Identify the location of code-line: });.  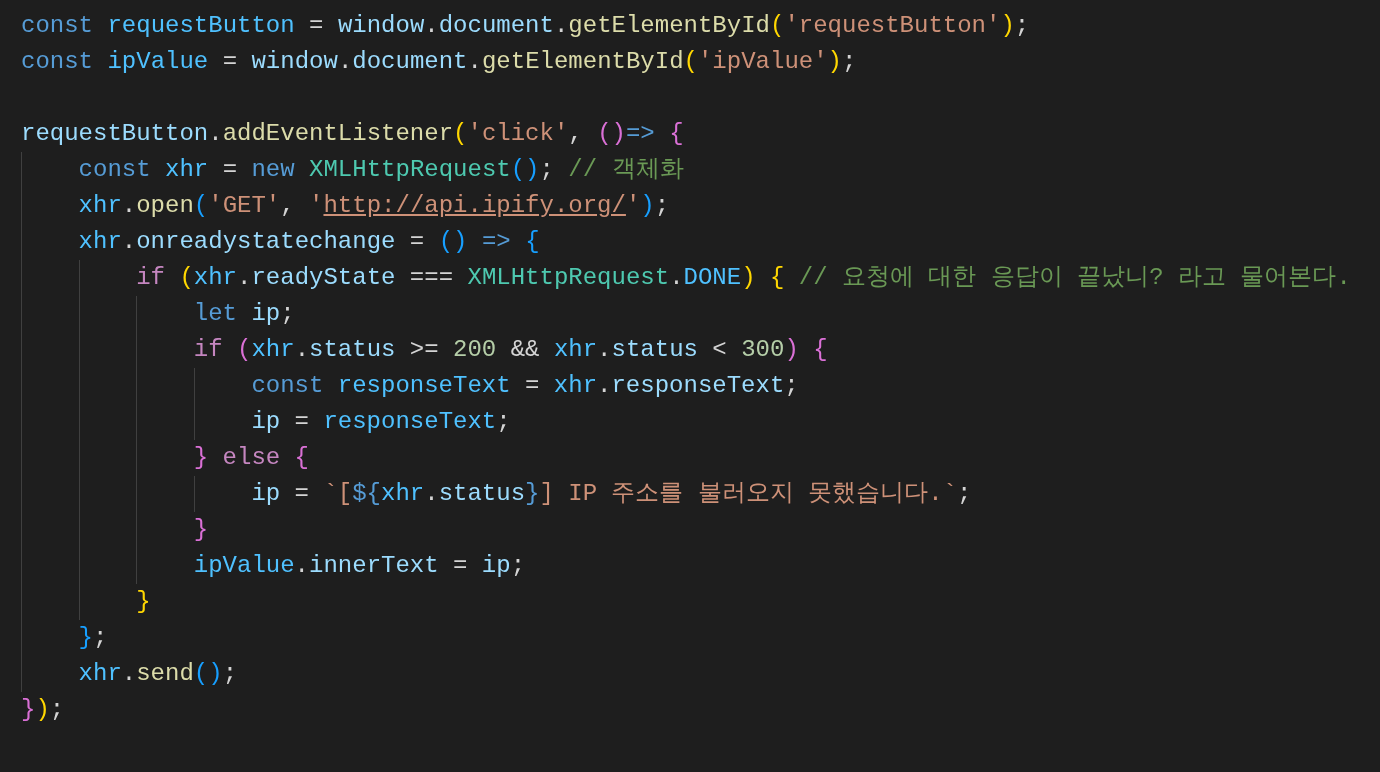
(43, 710).